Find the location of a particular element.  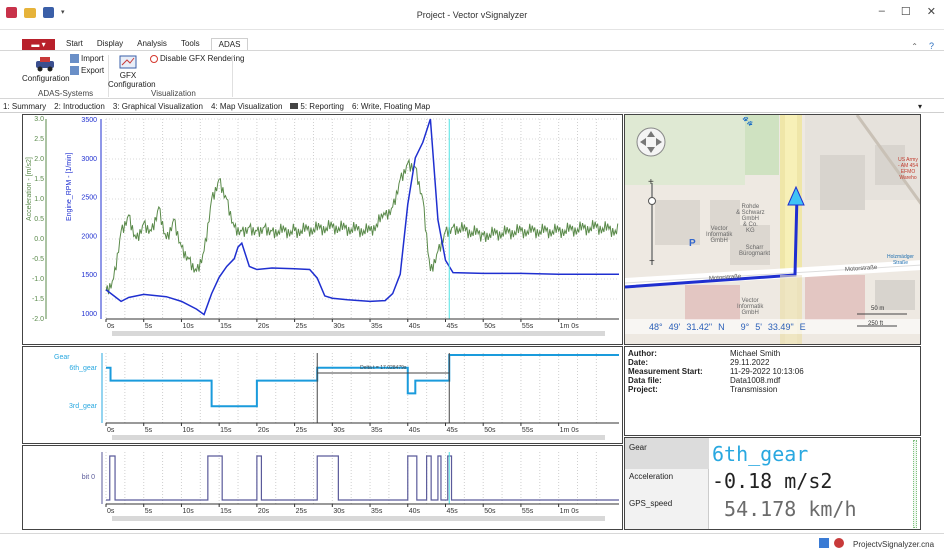

info-row-author: Author: Michael Smith is located at coordinates (716, 353).